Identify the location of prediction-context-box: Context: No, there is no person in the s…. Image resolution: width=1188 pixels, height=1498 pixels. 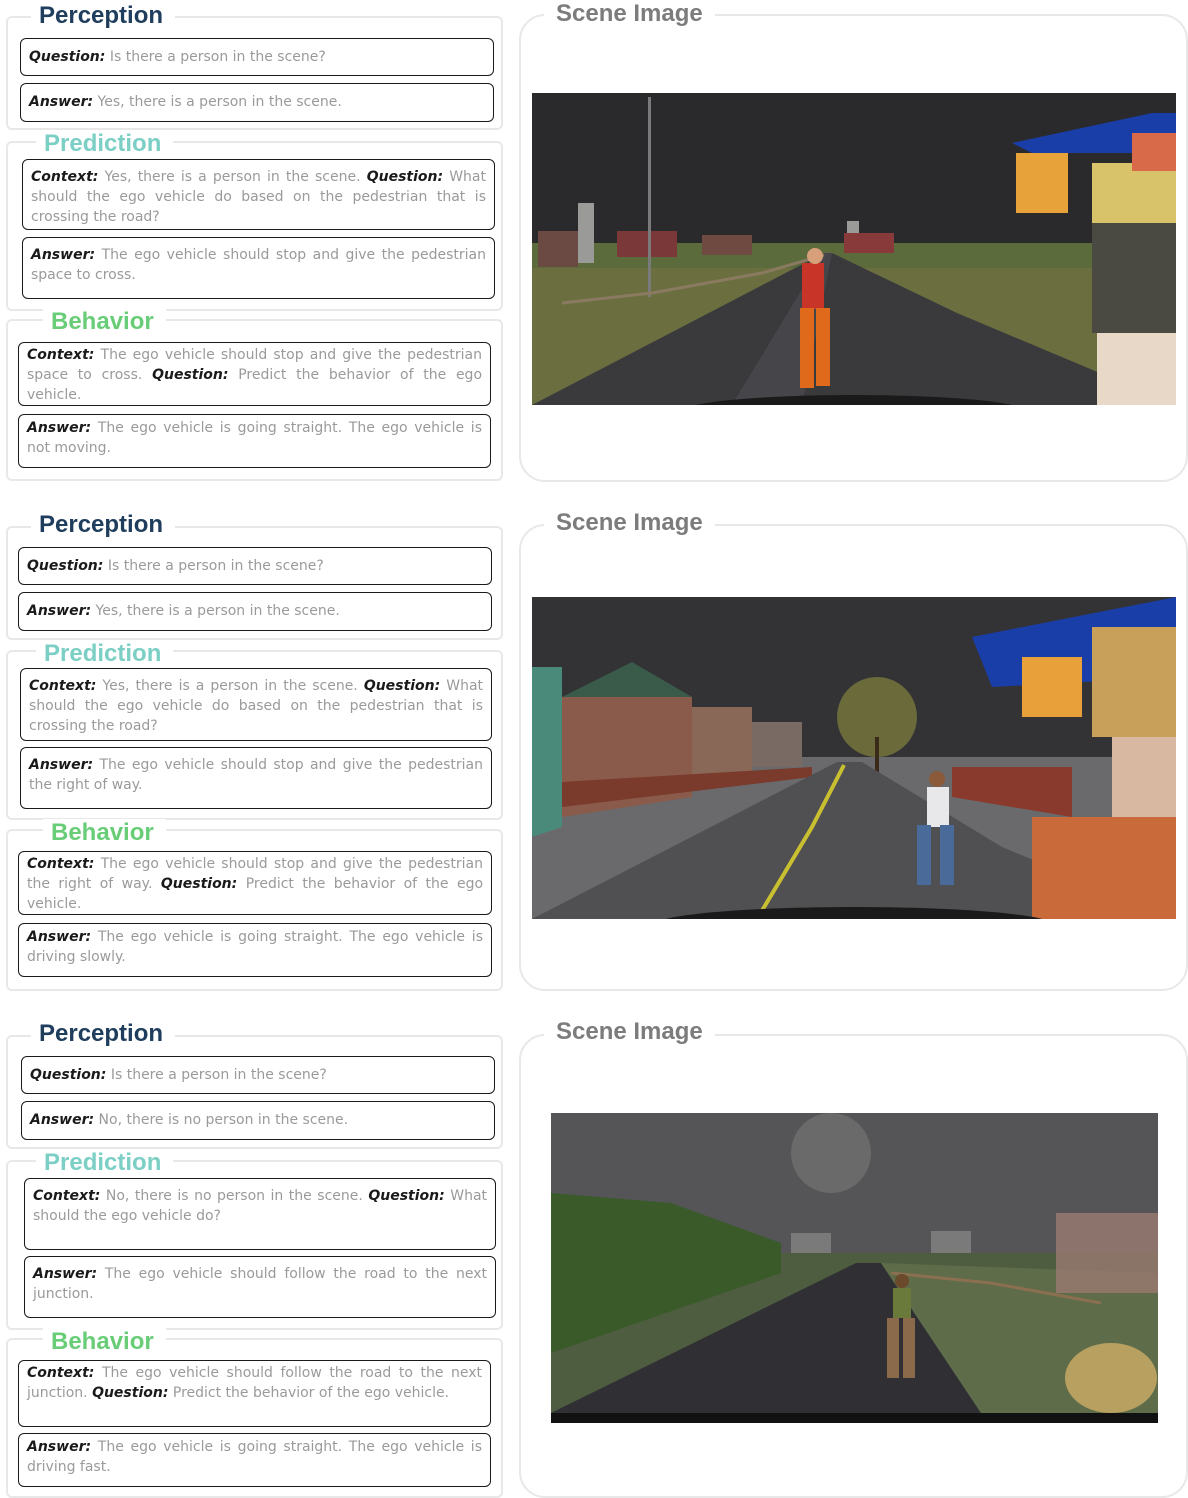
(260, 1214).